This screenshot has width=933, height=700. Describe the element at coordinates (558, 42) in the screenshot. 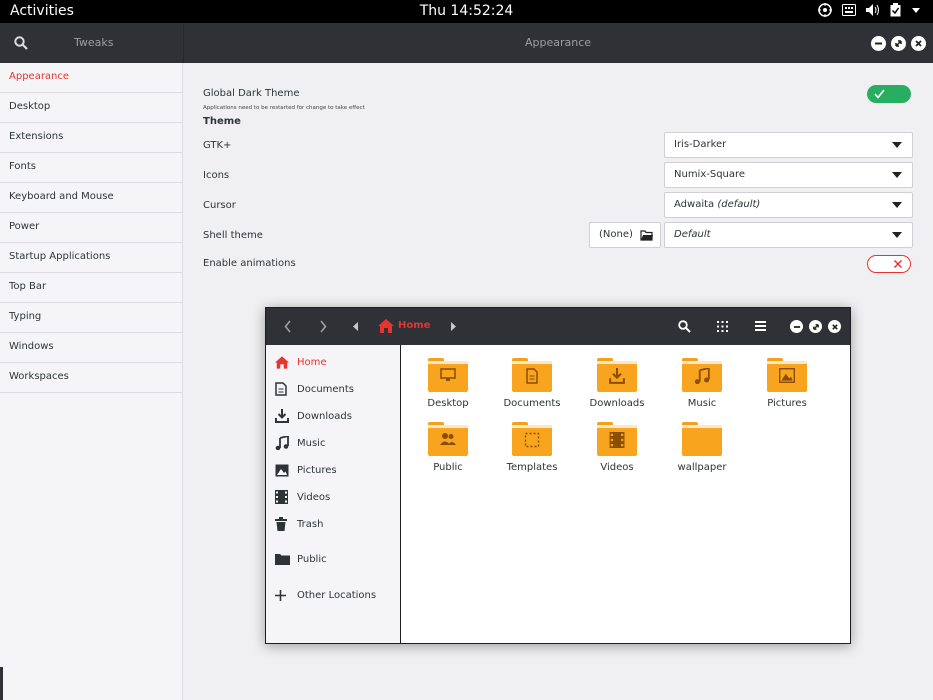

I see `page-title: Appearance` at that location.